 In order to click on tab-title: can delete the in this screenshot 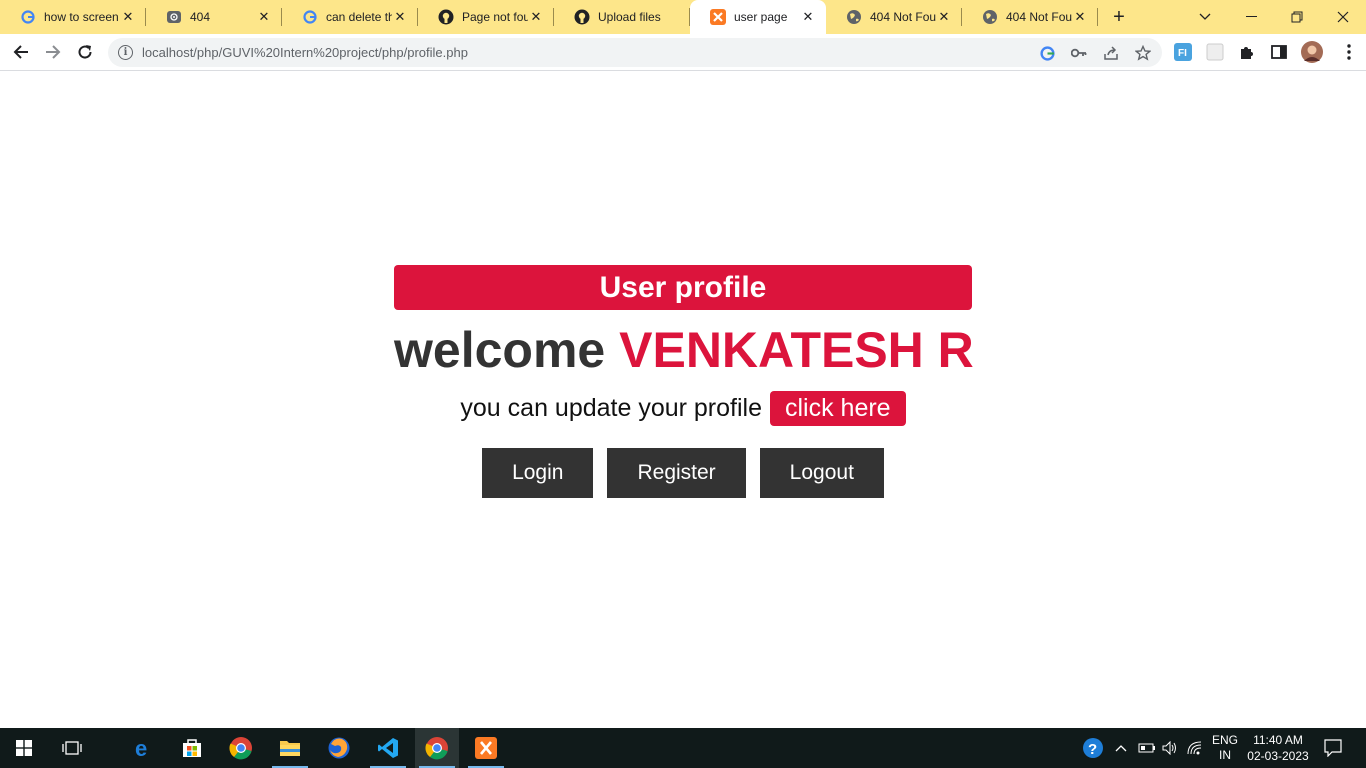, I will do `click(359, 17)`.